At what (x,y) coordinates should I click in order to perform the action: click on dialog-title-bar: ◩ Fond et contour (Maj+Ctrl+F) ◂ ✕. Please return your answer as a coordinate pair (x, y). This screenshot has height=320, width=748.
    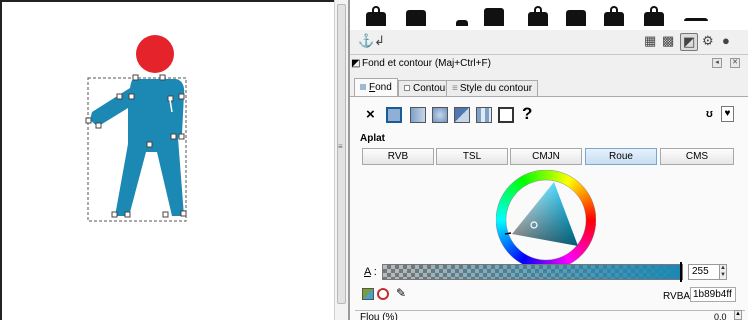
    Looking at the image, I should click on (549, 63).